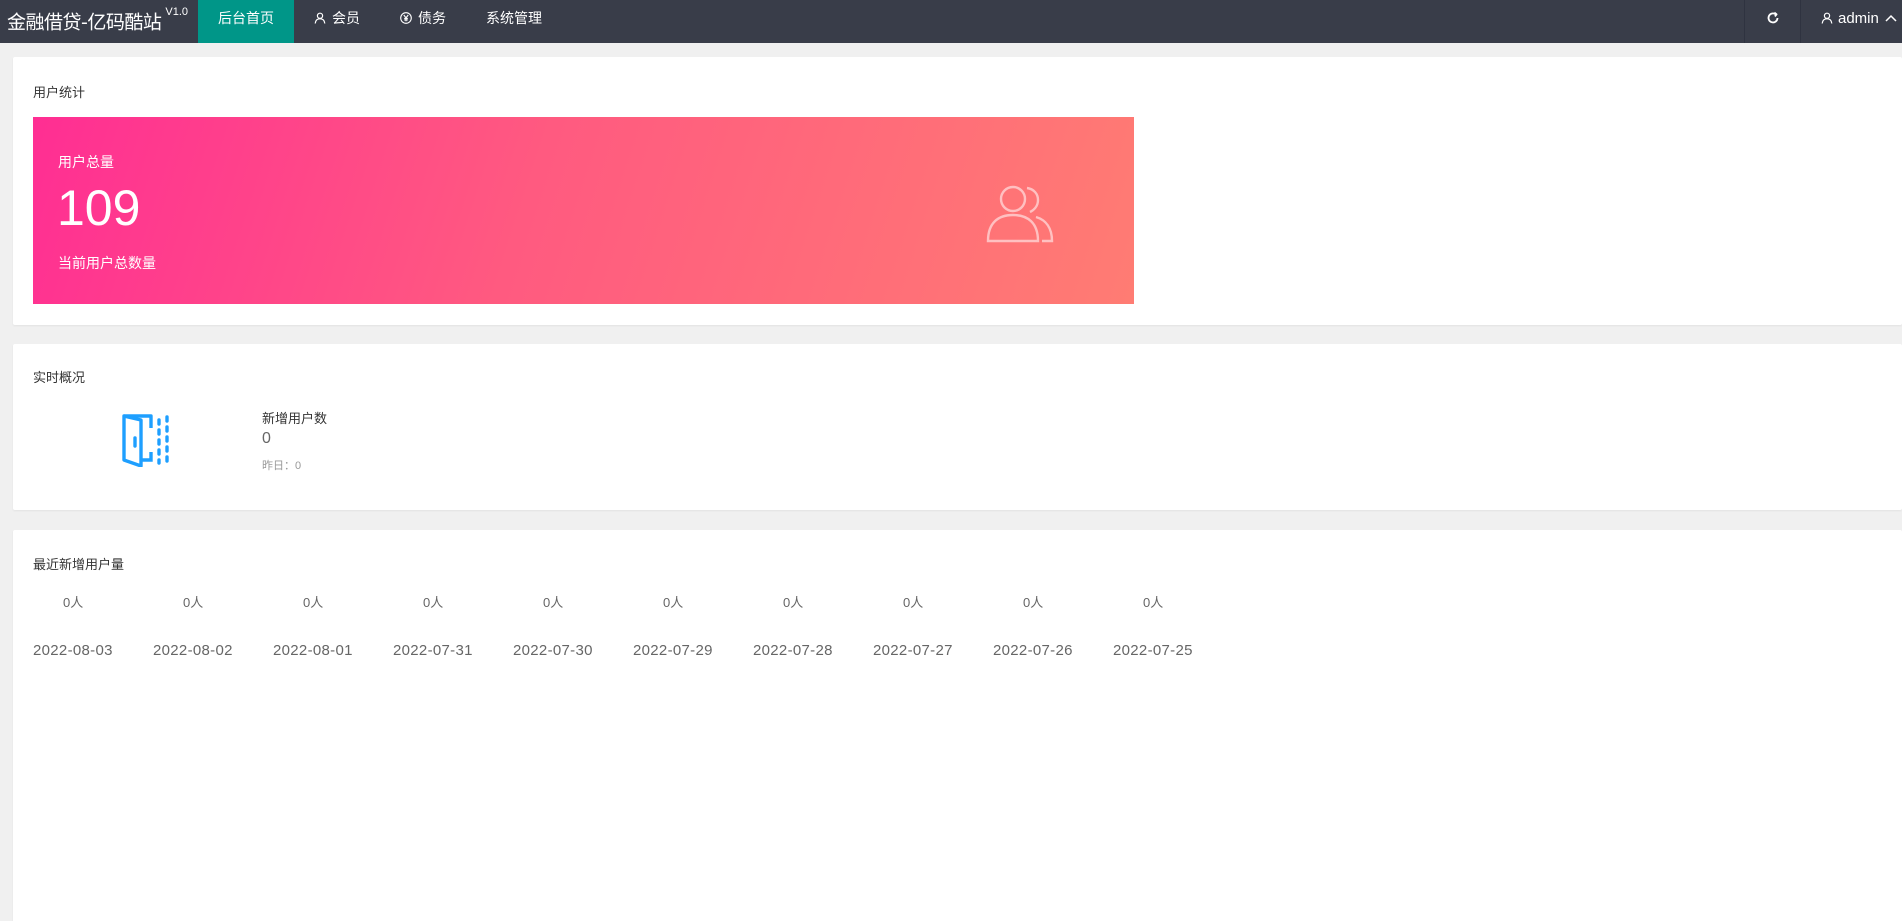  I want to click on daily-date: 2022-07-26, so click(1033, 650).